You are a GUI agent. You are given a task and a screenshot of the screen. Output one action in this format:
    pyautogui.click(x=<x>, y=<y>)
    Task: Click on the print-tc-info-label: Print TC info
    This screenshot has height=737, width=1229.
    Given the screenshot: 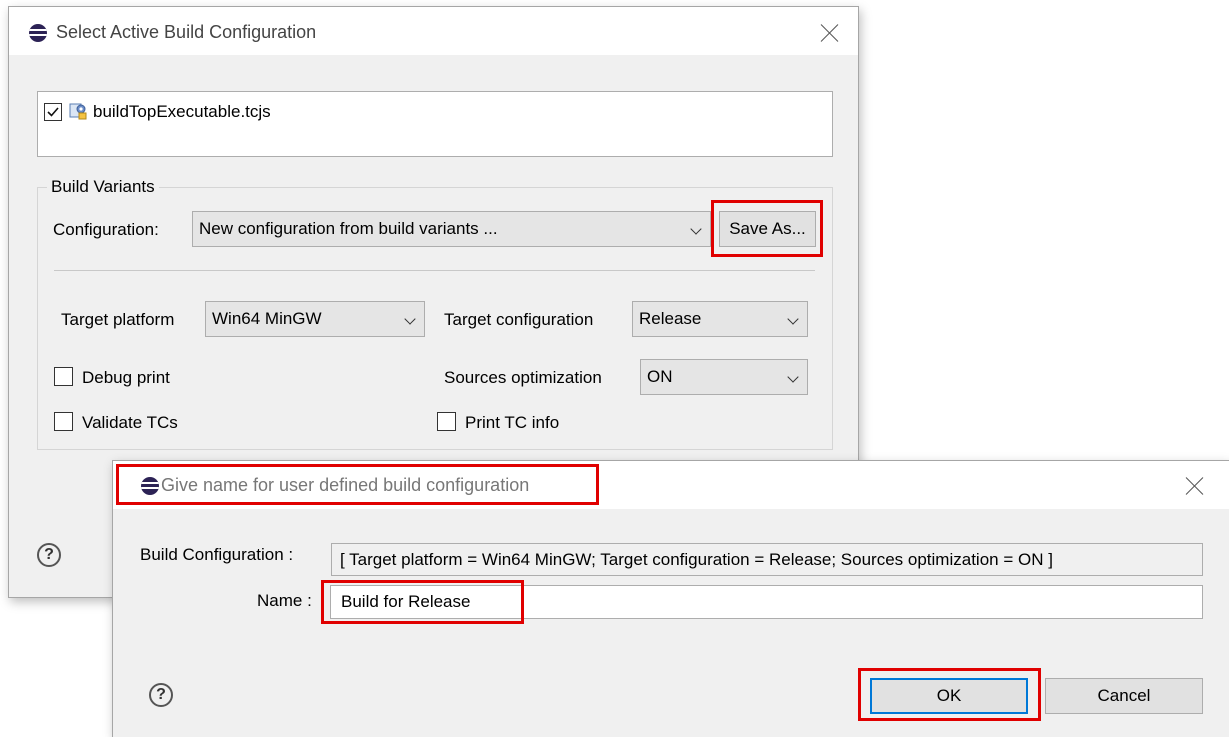 What is the action you would take?
    pyautogui.click(x=512, y=422)
    